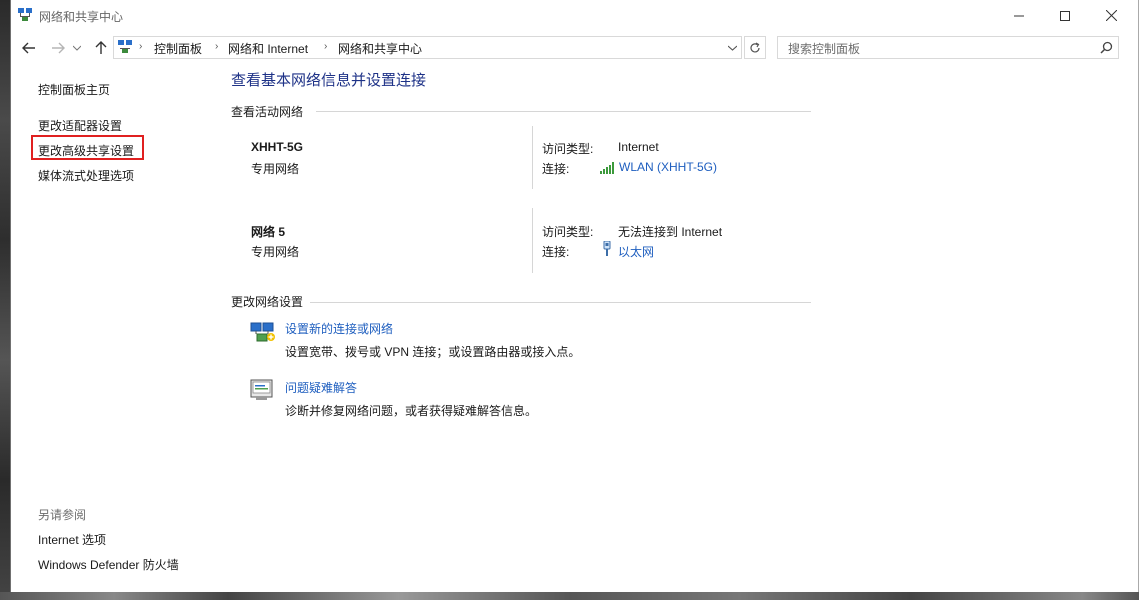 This screenshot has width=1139, height=600. Describe the element at coordinates (81, 17) in the screenshot. I see `window-title: 网络和共享中心` at that location.